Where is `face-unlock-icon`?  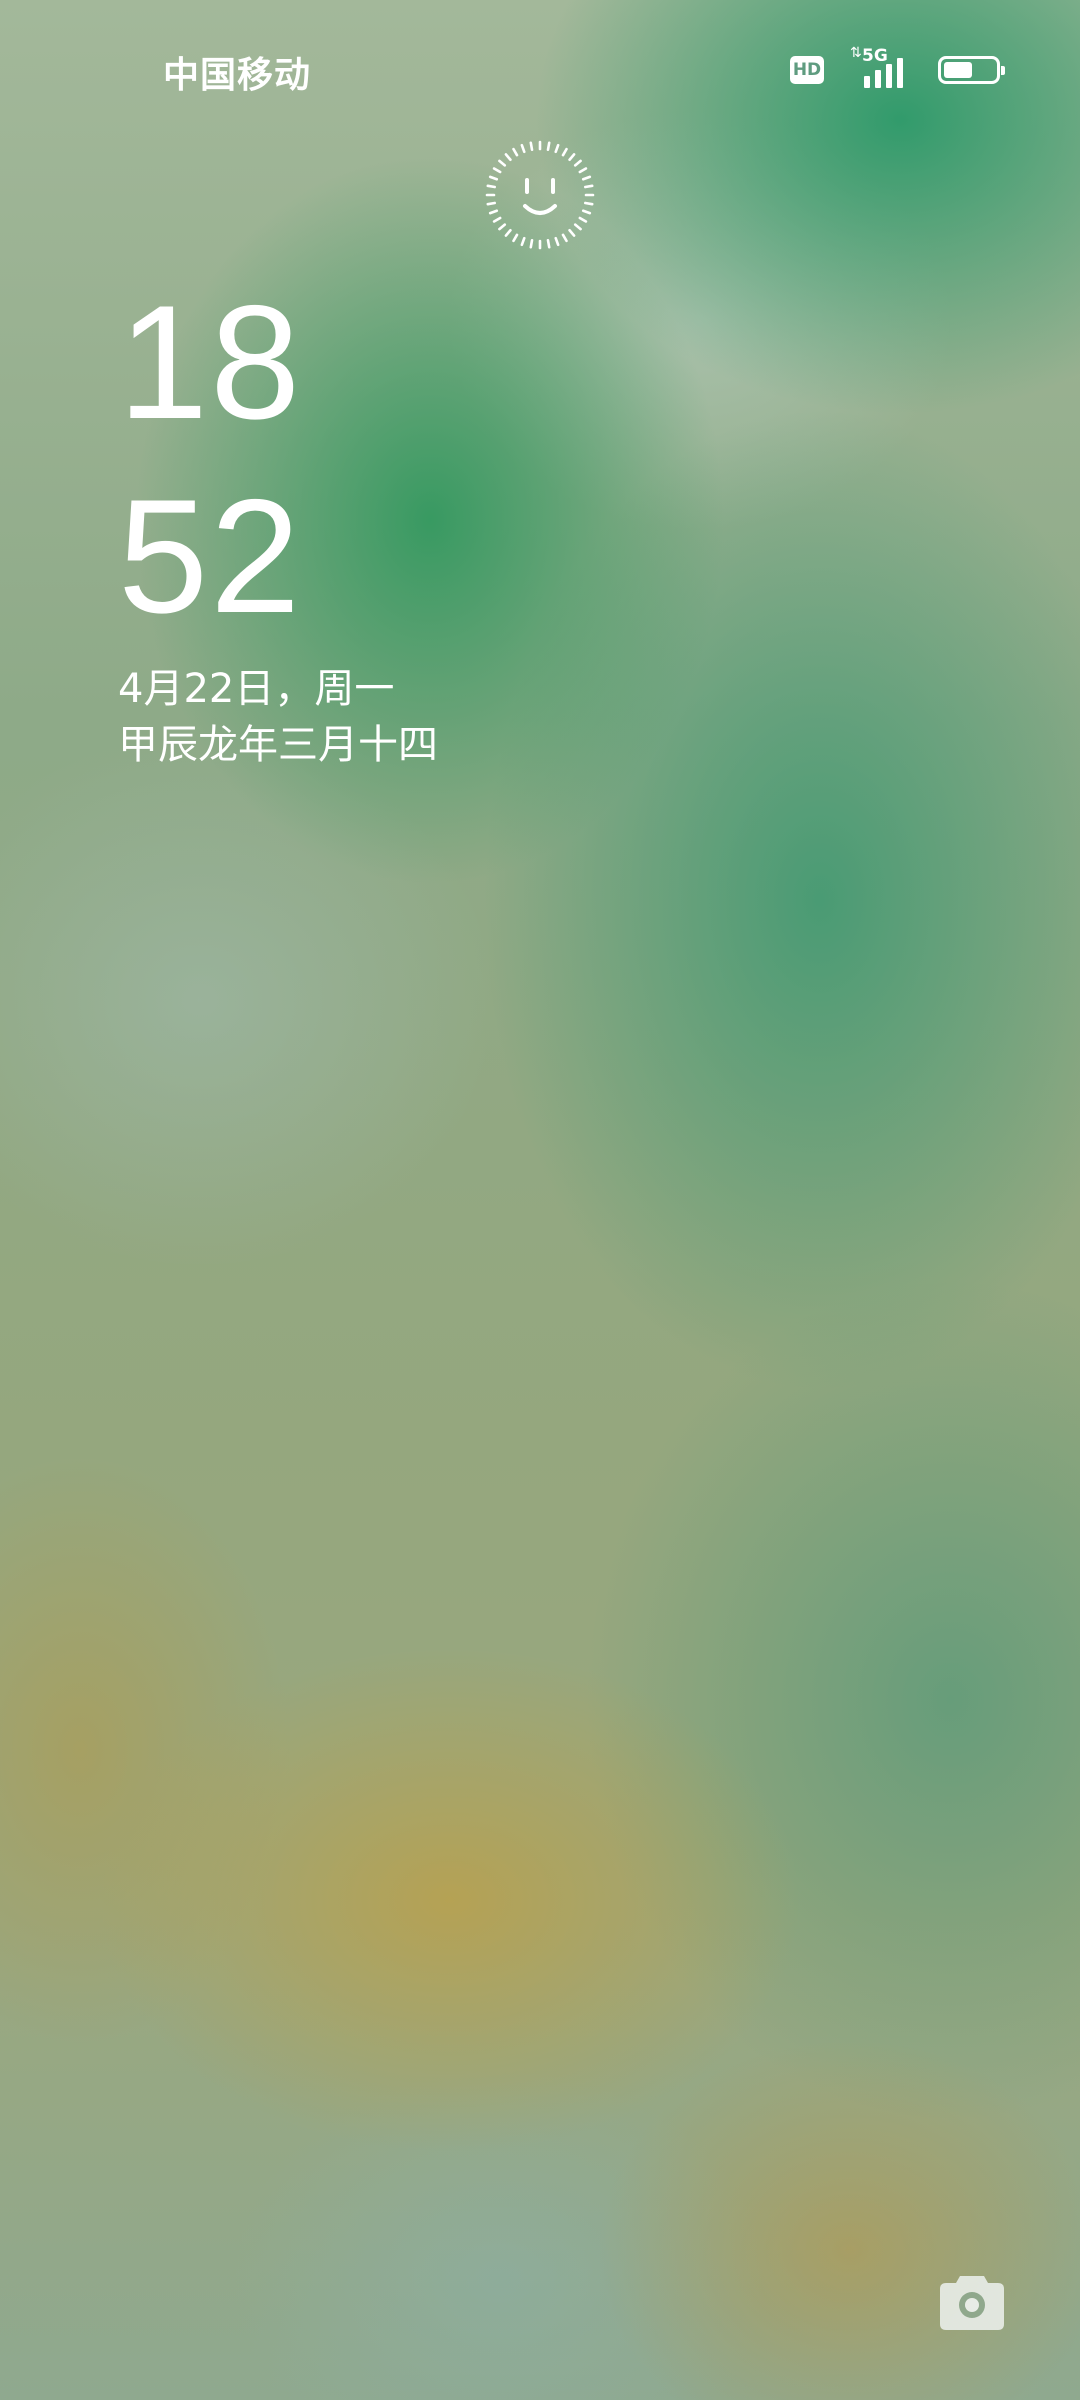
face-unlock-icon is located at coordinates (540, 195).